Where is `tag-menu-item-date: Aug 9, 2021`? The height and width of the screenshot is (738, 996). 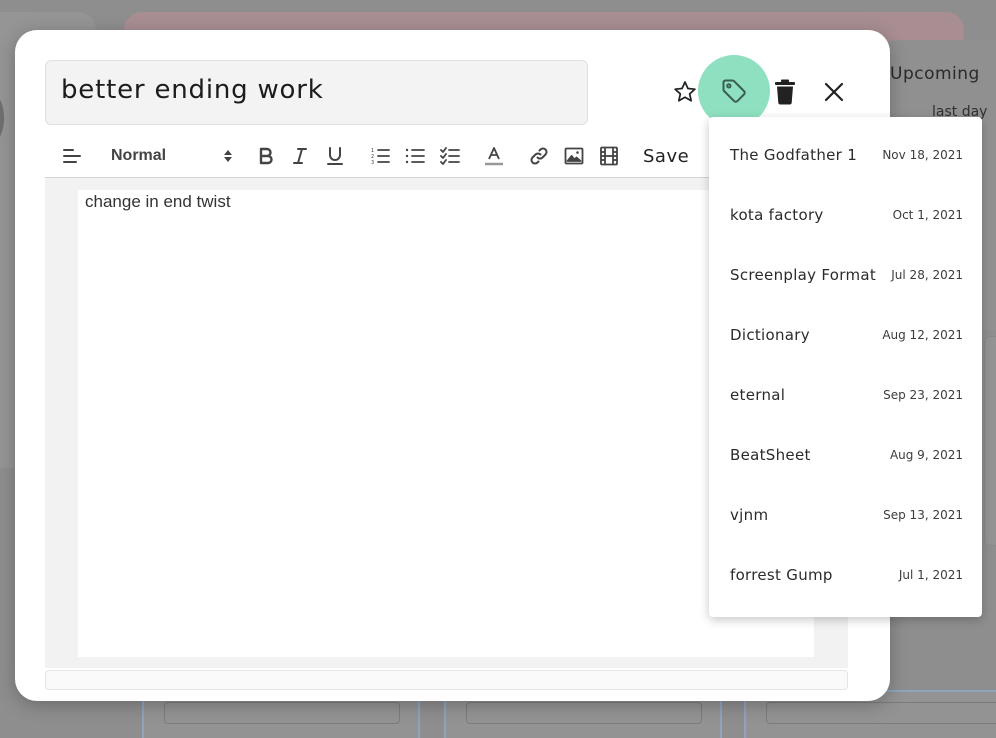 tag-menu-item-date: Aug 9, 2021 is located at coordinates (926, 455).